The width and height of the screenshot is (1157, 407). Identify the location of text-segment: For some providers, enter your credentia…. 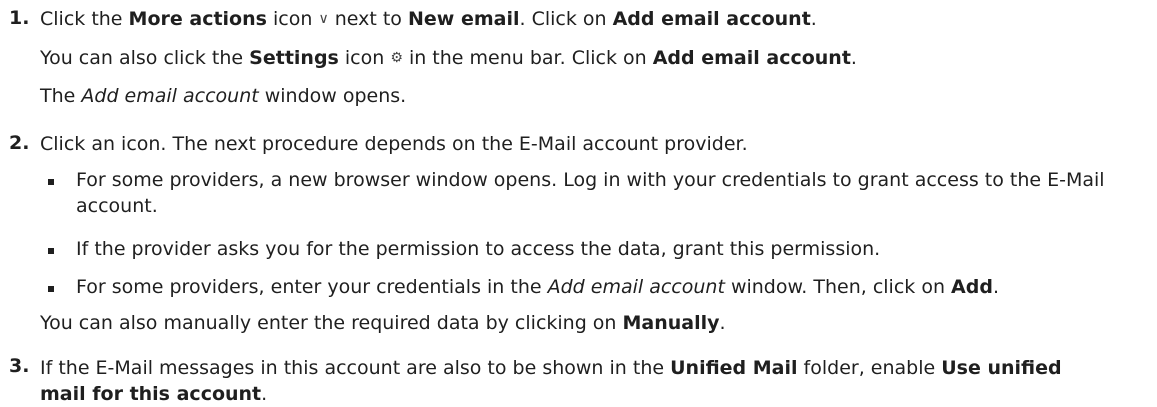
(312, 287).